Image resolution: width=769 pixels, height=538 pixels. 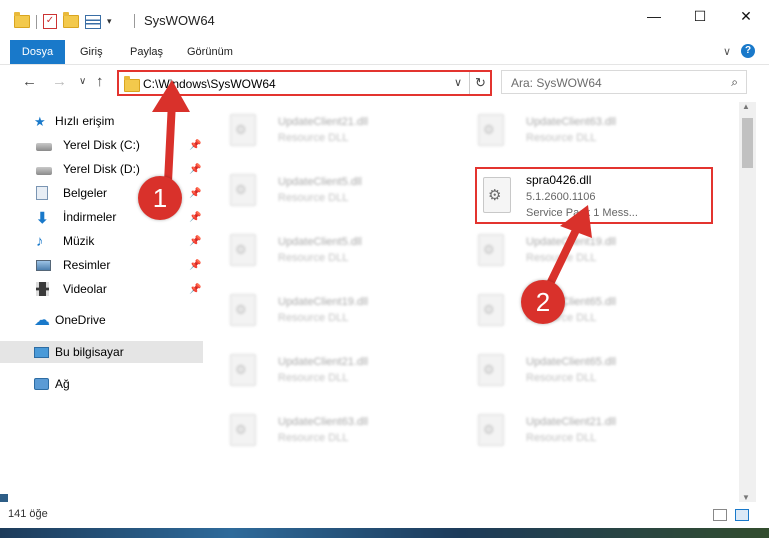 What do you see at coordinates (90, 217) in the screenshot?
I see `sidebar-item-label: İndirmeler` at bounding box center [90, 217].